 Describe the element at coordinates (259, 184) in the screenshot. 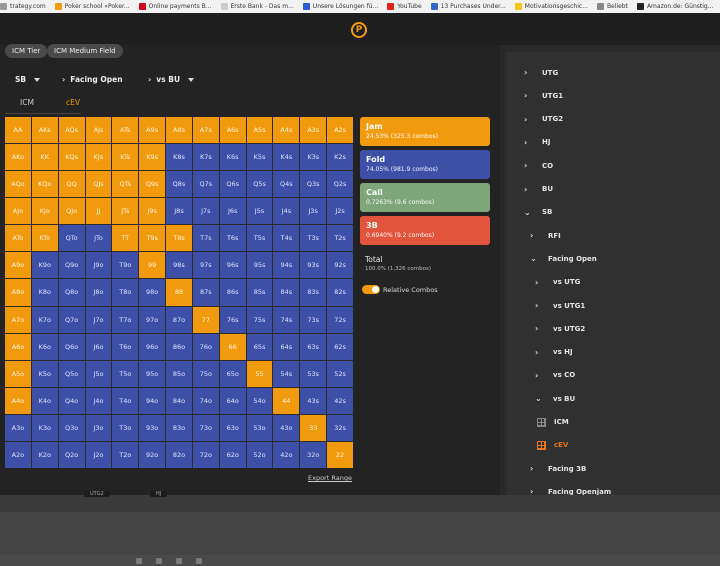

I see `range-cell: Q5s` at that location.